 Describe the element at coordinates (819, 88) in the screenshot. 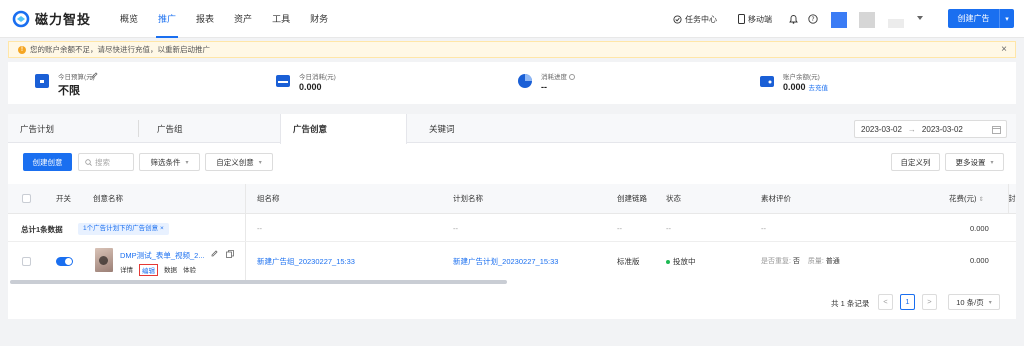

I see `recharge-link: 去充值` at that location.